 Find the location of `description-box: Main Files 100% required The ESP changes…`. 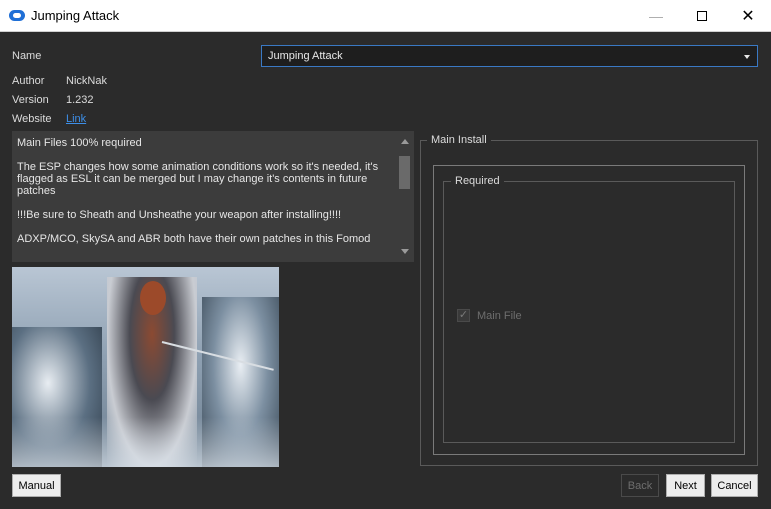

description-box: Main Files 100% required The ESP changes… is located at coordinates (213, 196).